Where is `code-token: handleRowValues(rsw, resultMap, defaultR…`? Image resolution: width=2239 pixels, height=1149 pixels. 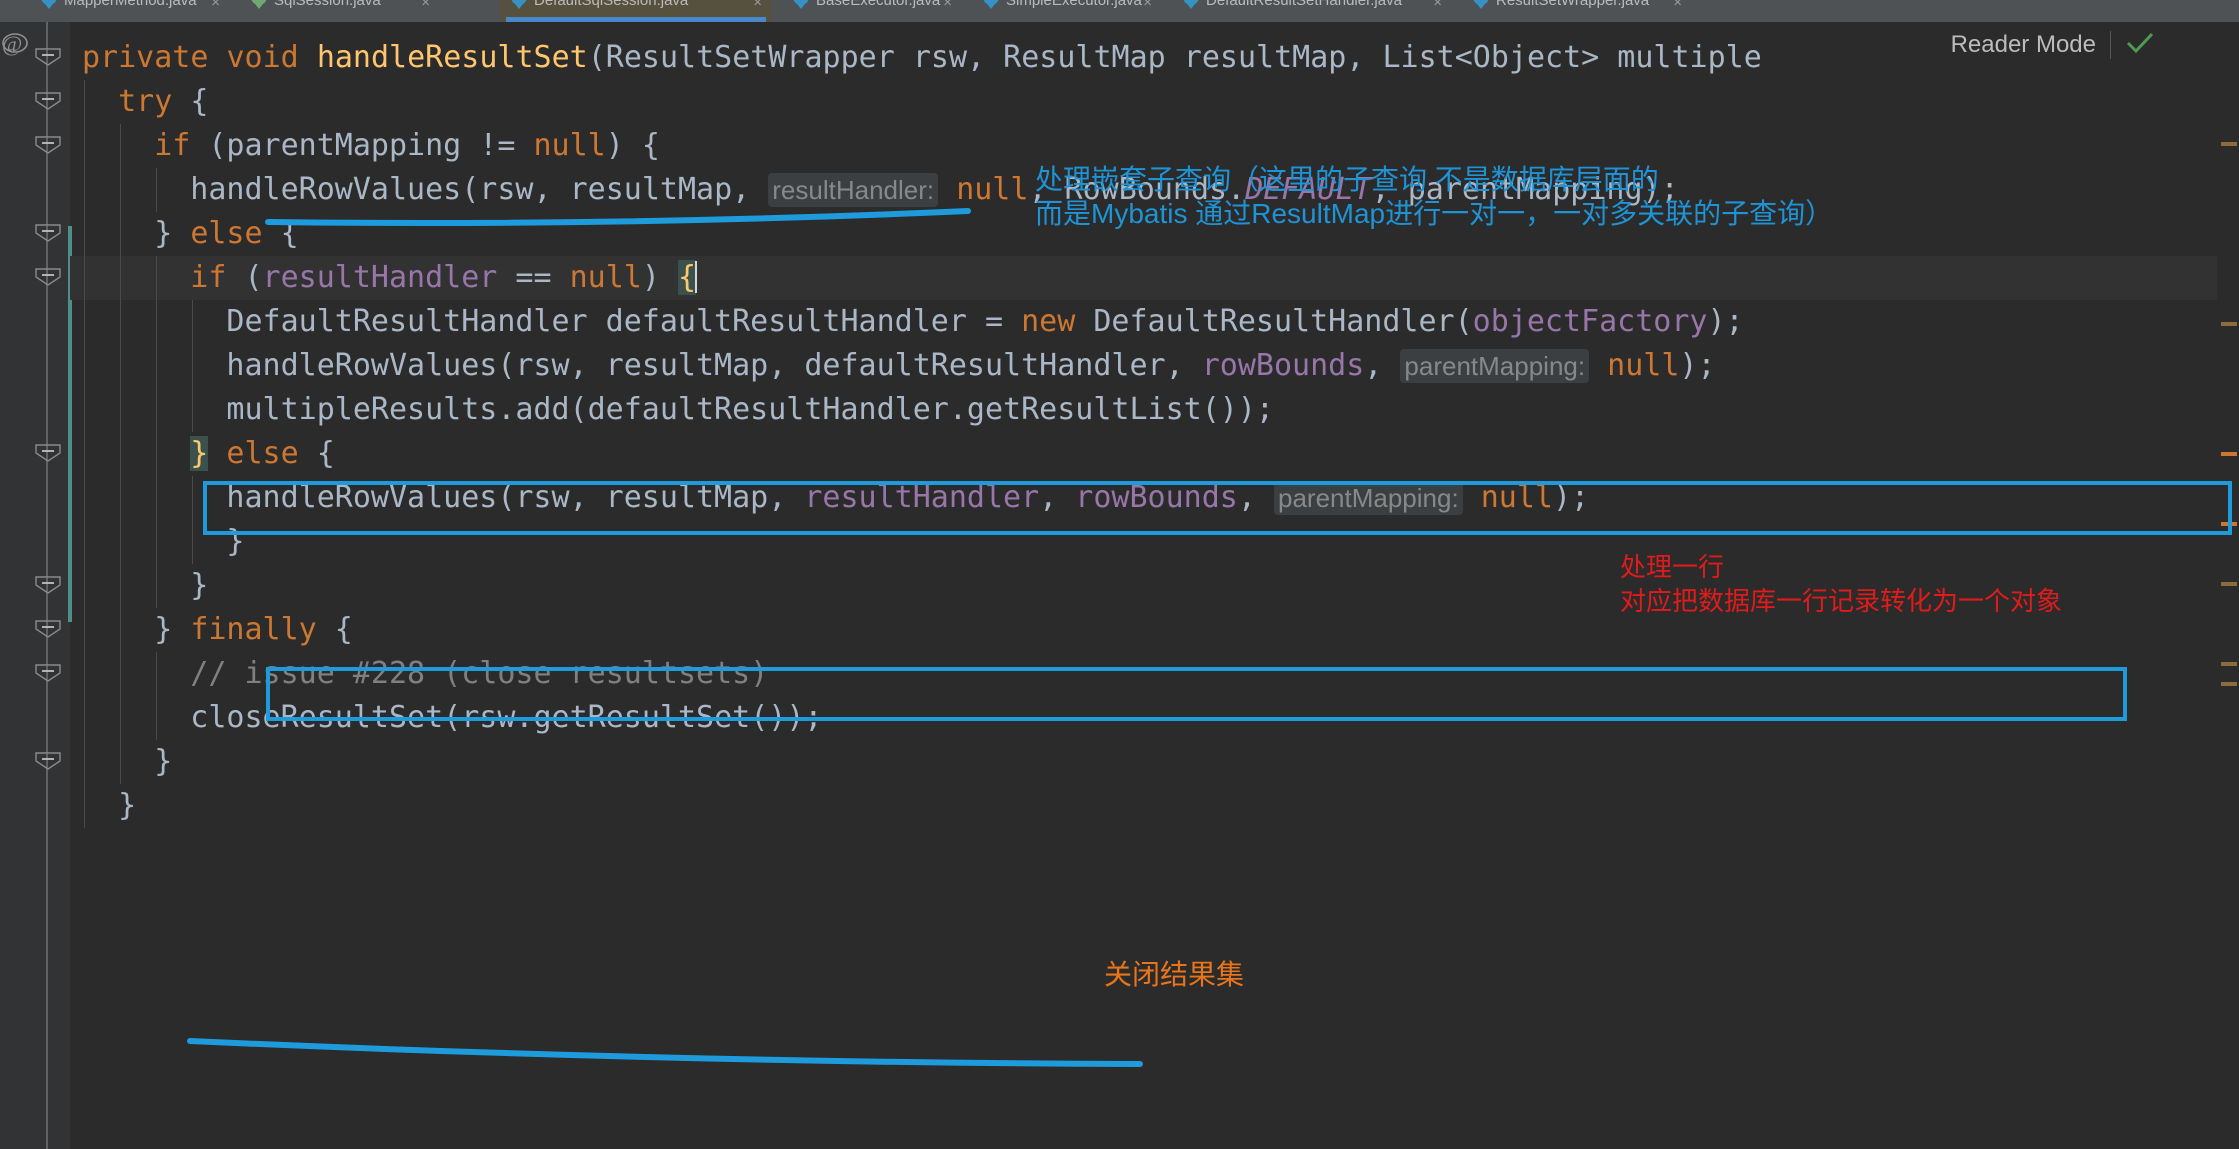
code-token: handleRowValues(rsw, resultMap, defaultR… is located at coordinates (714, 365).